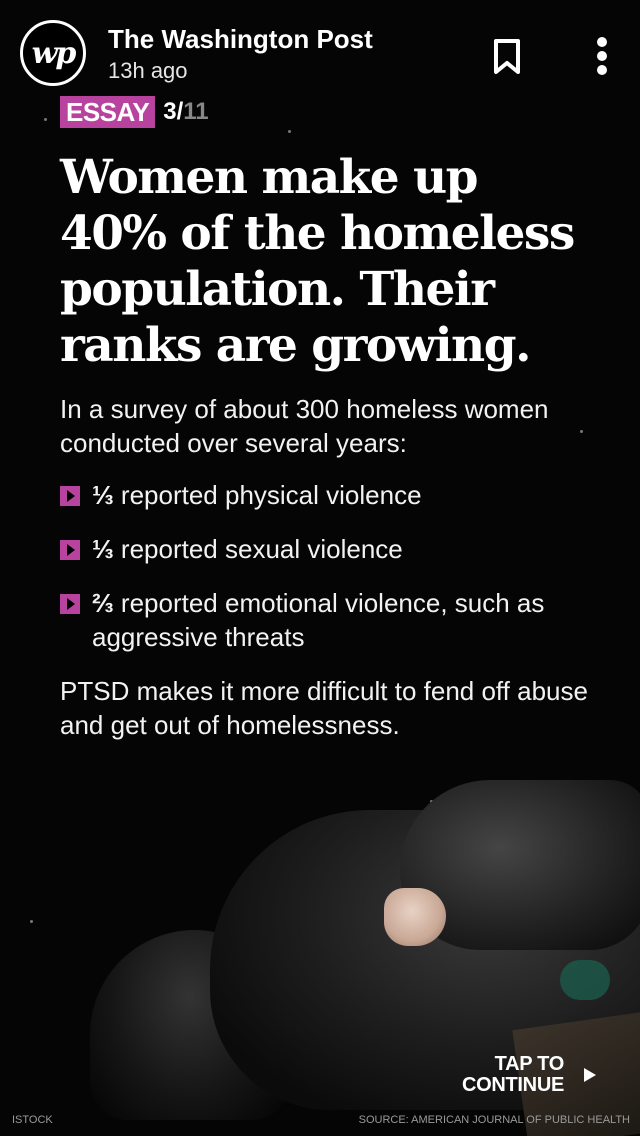  What do you see at coordinates (103, 603) in the screenshot?
I see `stat-fraction: ⅔` at bounding box center [103, 603].